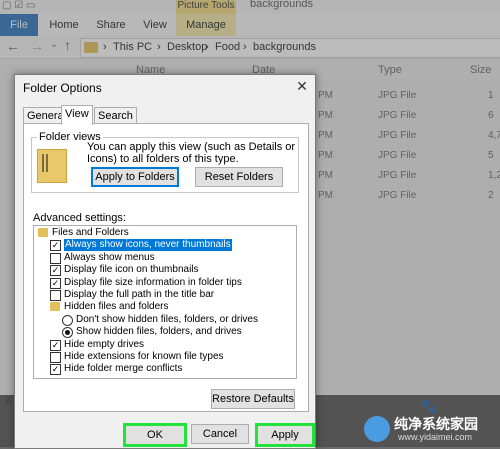  I want to click on watermark-logo-icon, so click(377, 429).